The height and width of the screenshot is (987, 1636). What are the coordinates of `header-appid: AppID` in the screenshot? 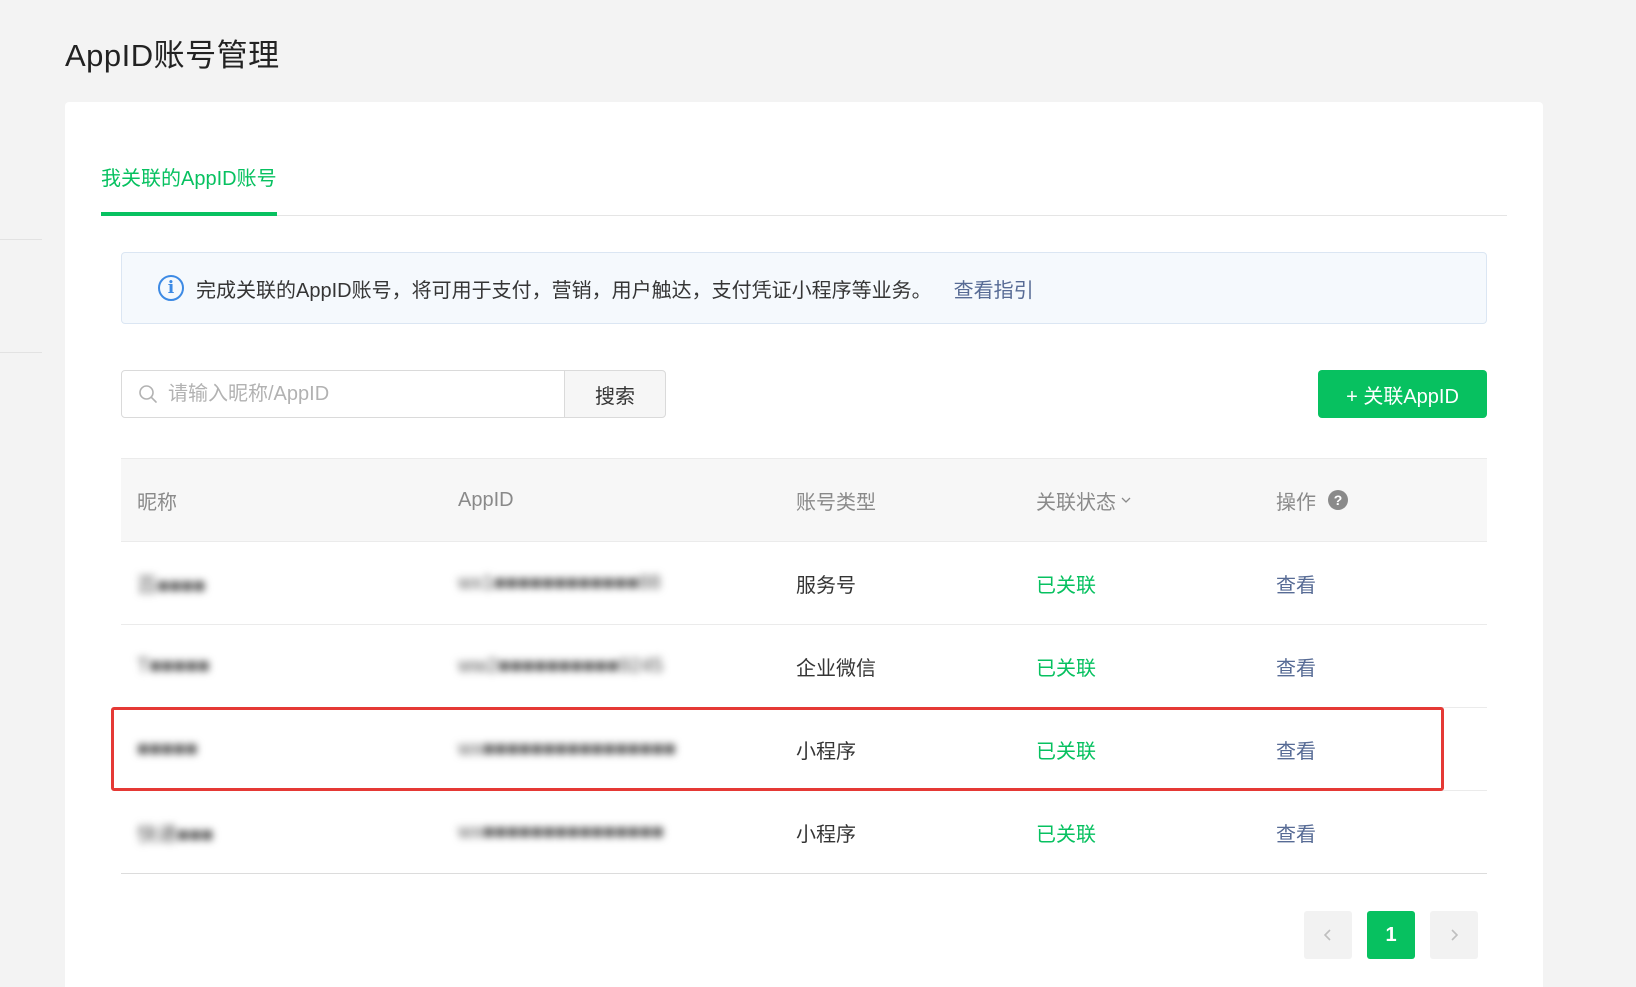 It's located at (486, 499).